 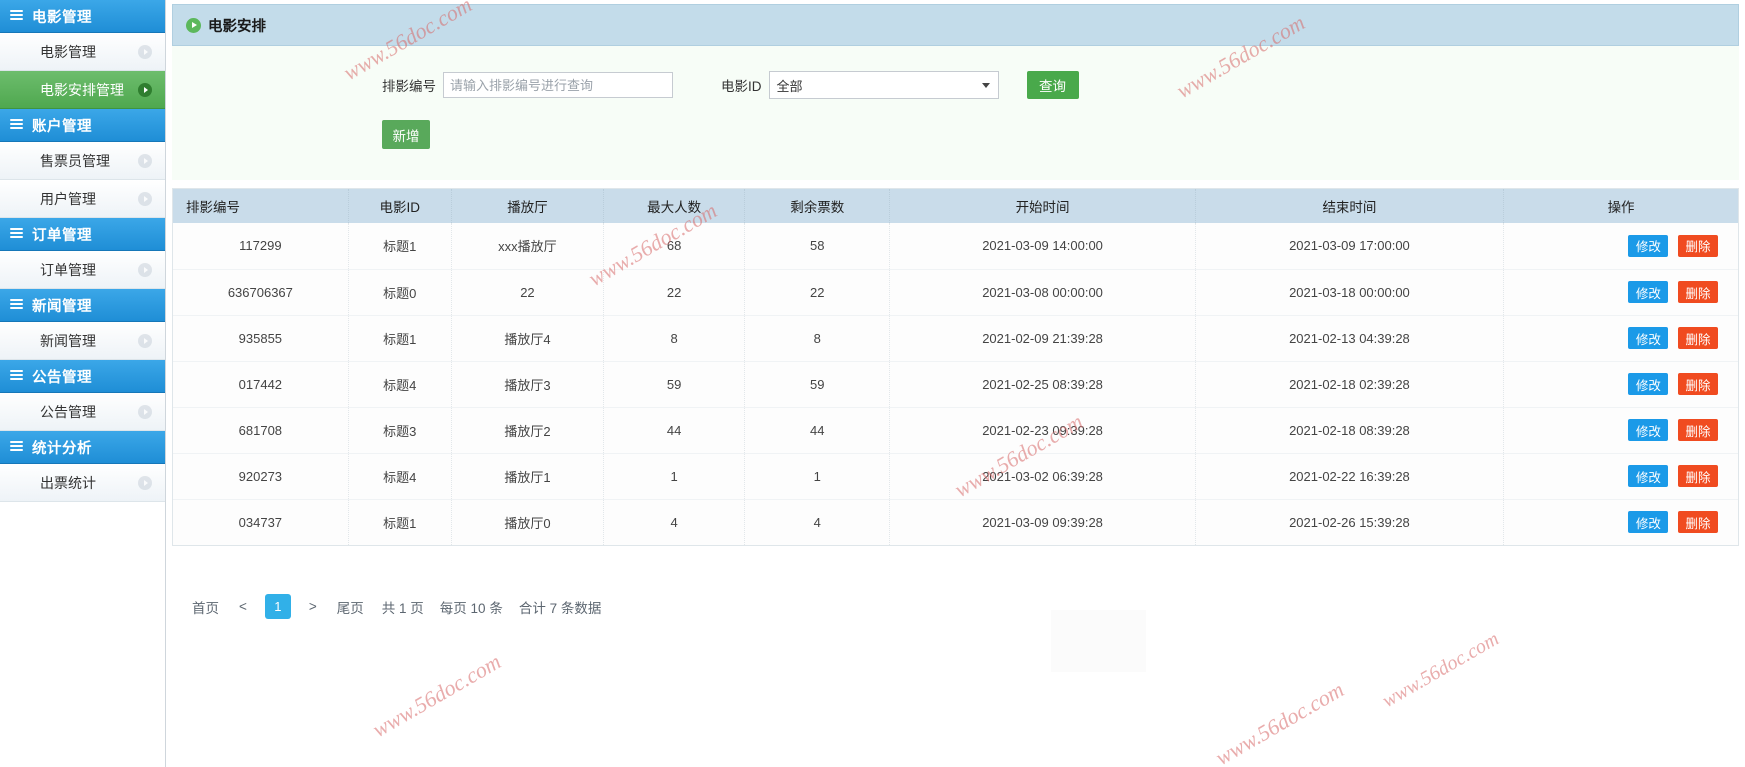 What do you see at coordinates (1350, 384) in the screenshot?
I see `cell-end-time: 2021-02-18 02:39:28` at bounding box center [1350, 384].